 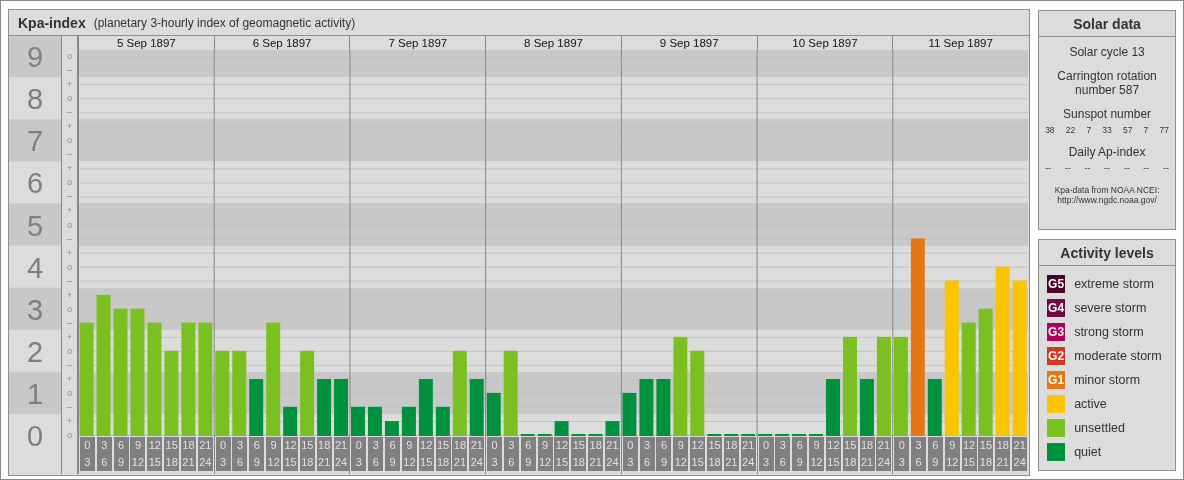 I want to click on sunspot-value: 33, so click(x=1107, y=130).